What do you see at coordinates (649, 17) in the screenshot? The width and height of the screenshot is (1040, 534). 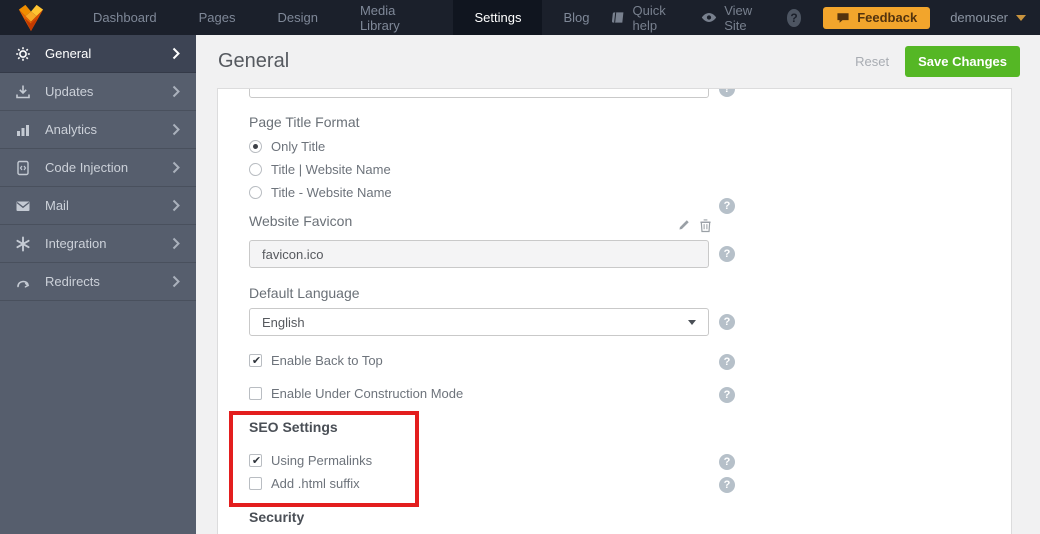 I see `quick-help-label: Quick help` at bounding box center [649, 17].